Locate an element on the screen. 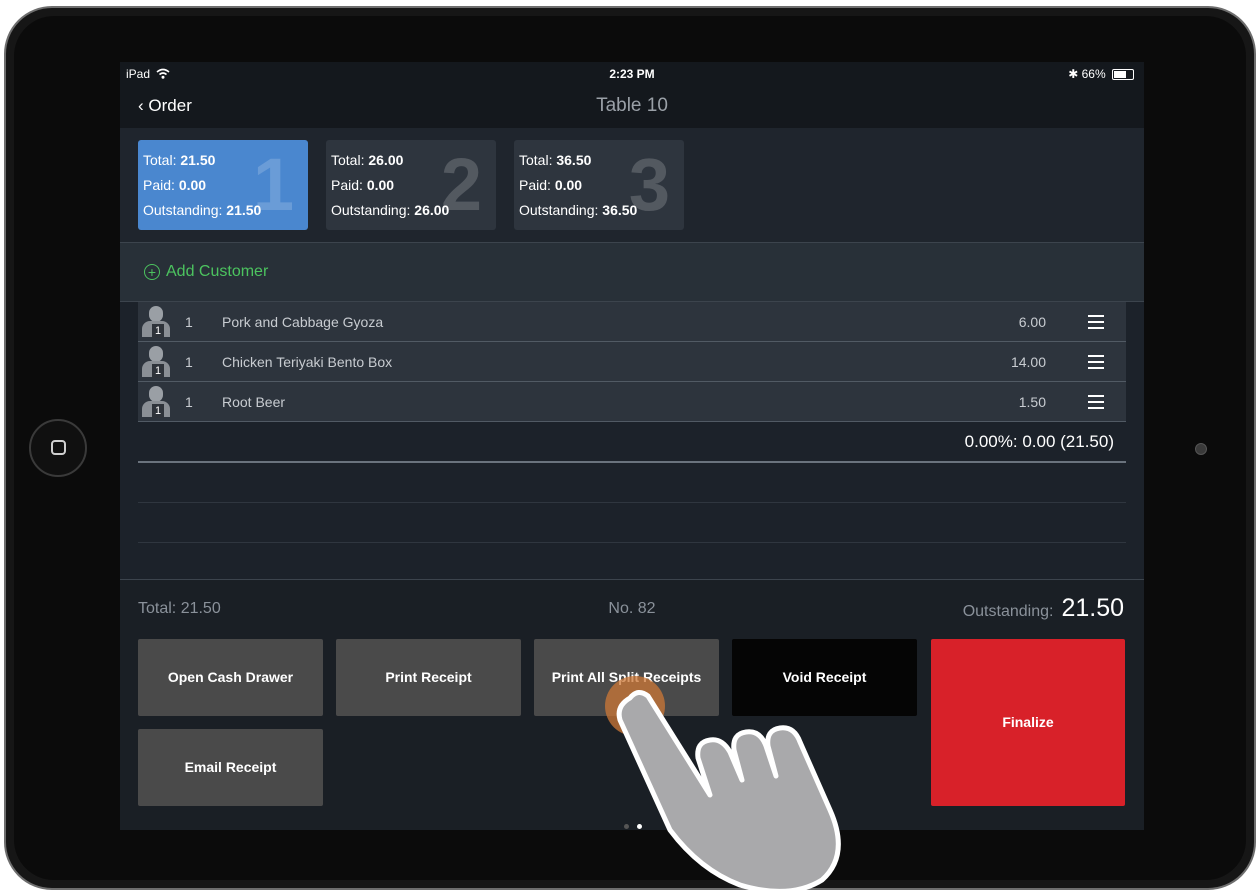  page-title: Table 10 is located at coordinates (632, 105).